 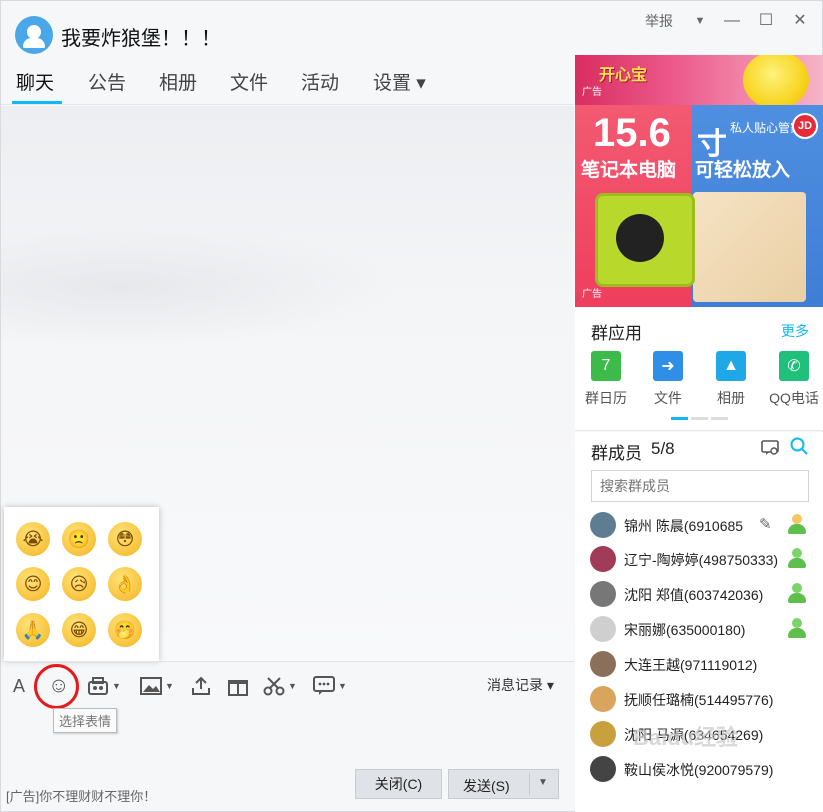 What do you see at coordinates (668, 366) in the screenshot?
I see `folder-icon: ➜` at bounding box center [668, 366].